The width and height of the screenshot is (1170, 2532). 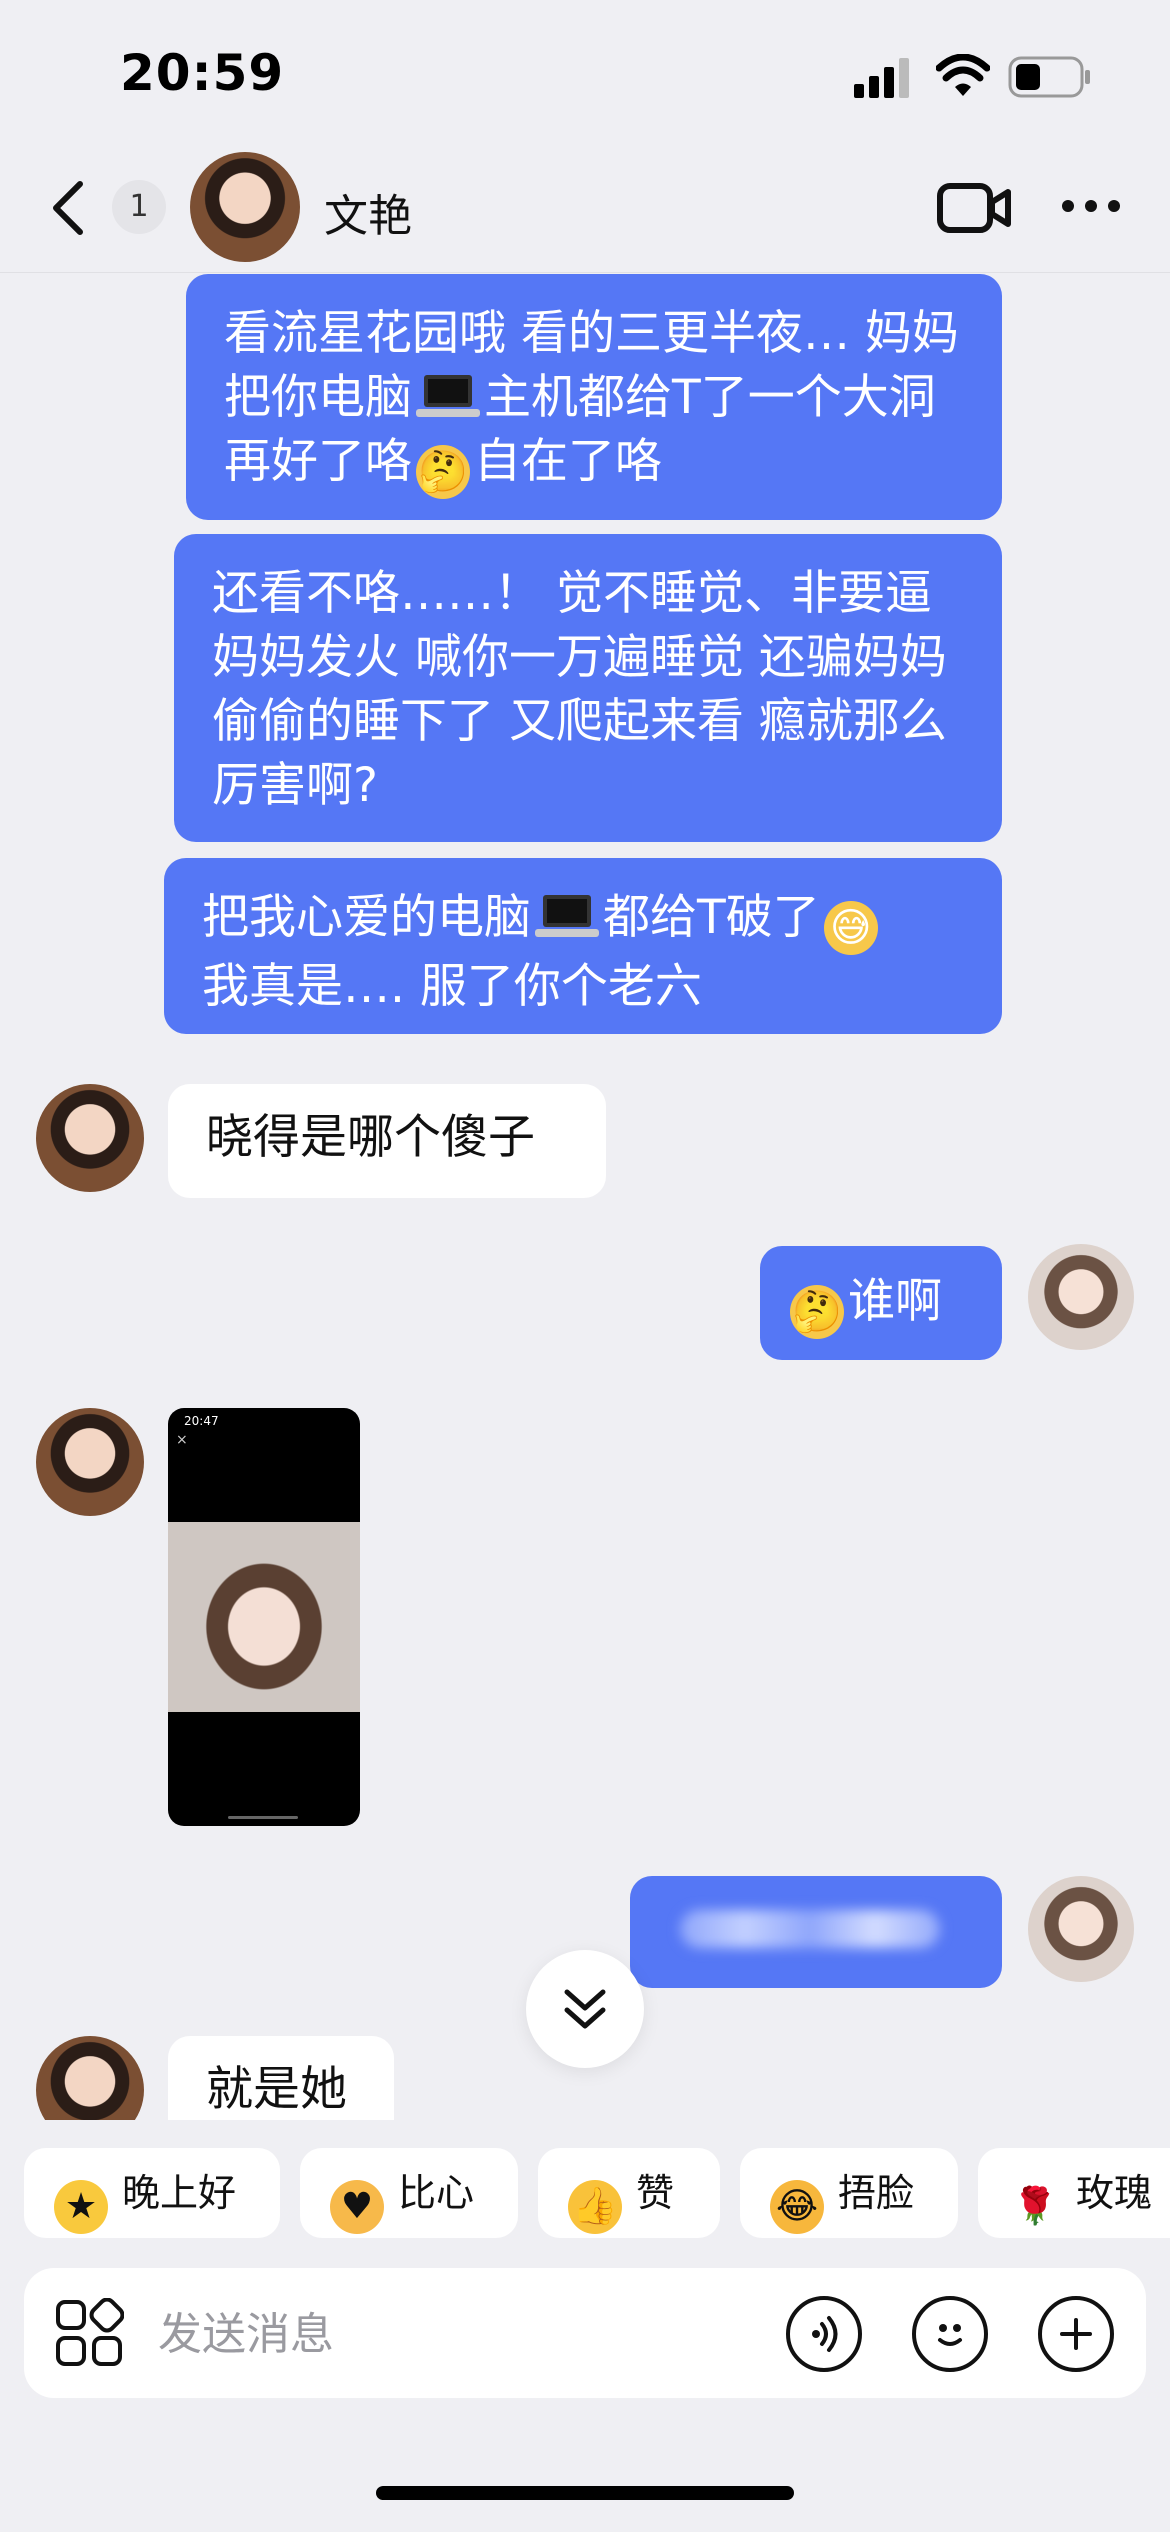 I want to click on quick-reply-label: 玫瑰, so click(x=1114, y=2193).